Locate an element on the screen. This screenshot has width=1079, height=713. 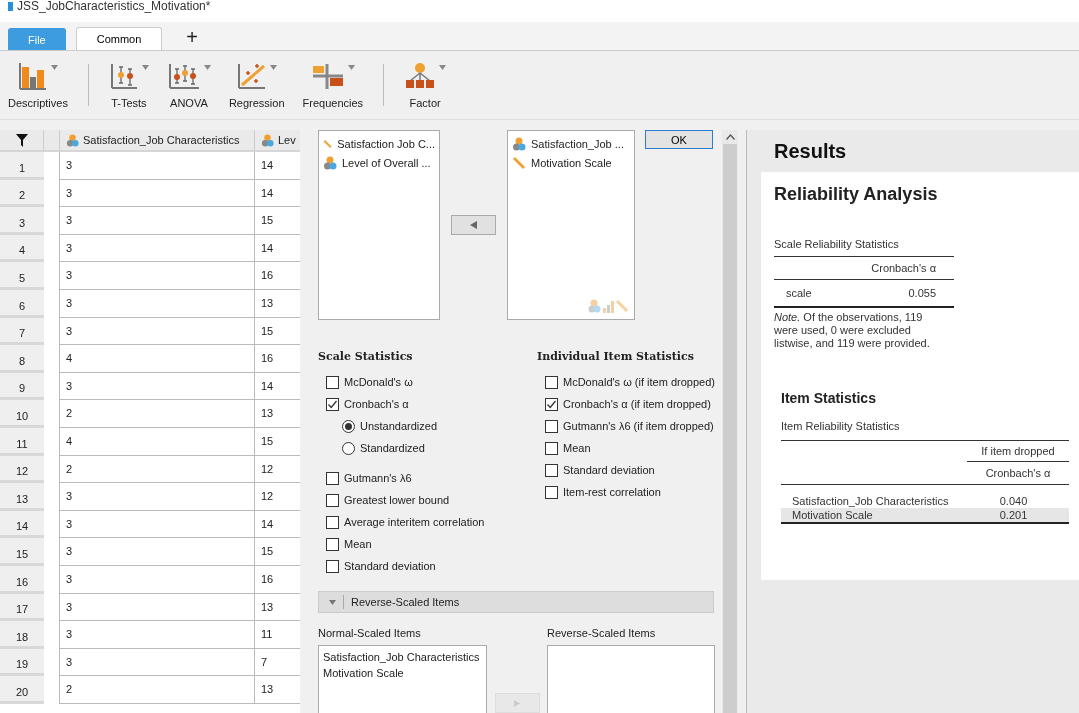
list-item: Motivation Scale is located at coordinates (402, 673).